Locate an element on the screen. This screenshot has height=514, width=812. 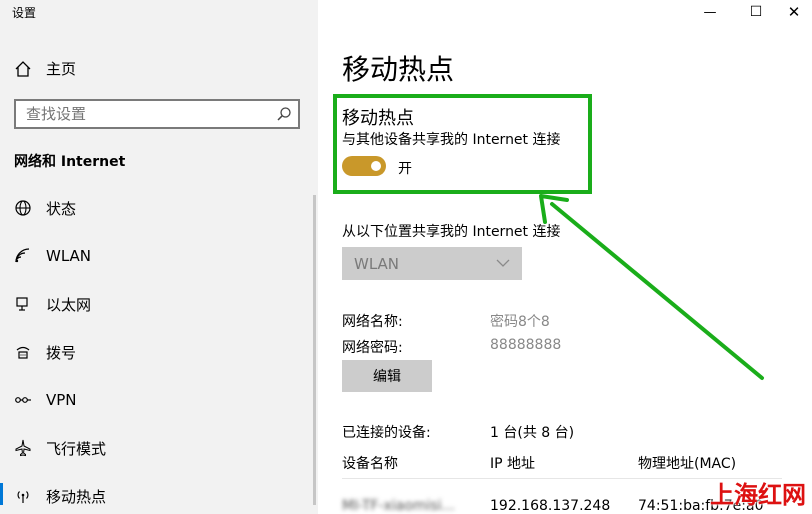
maximize-icon: ☐ is located at coordinates (756, 12).